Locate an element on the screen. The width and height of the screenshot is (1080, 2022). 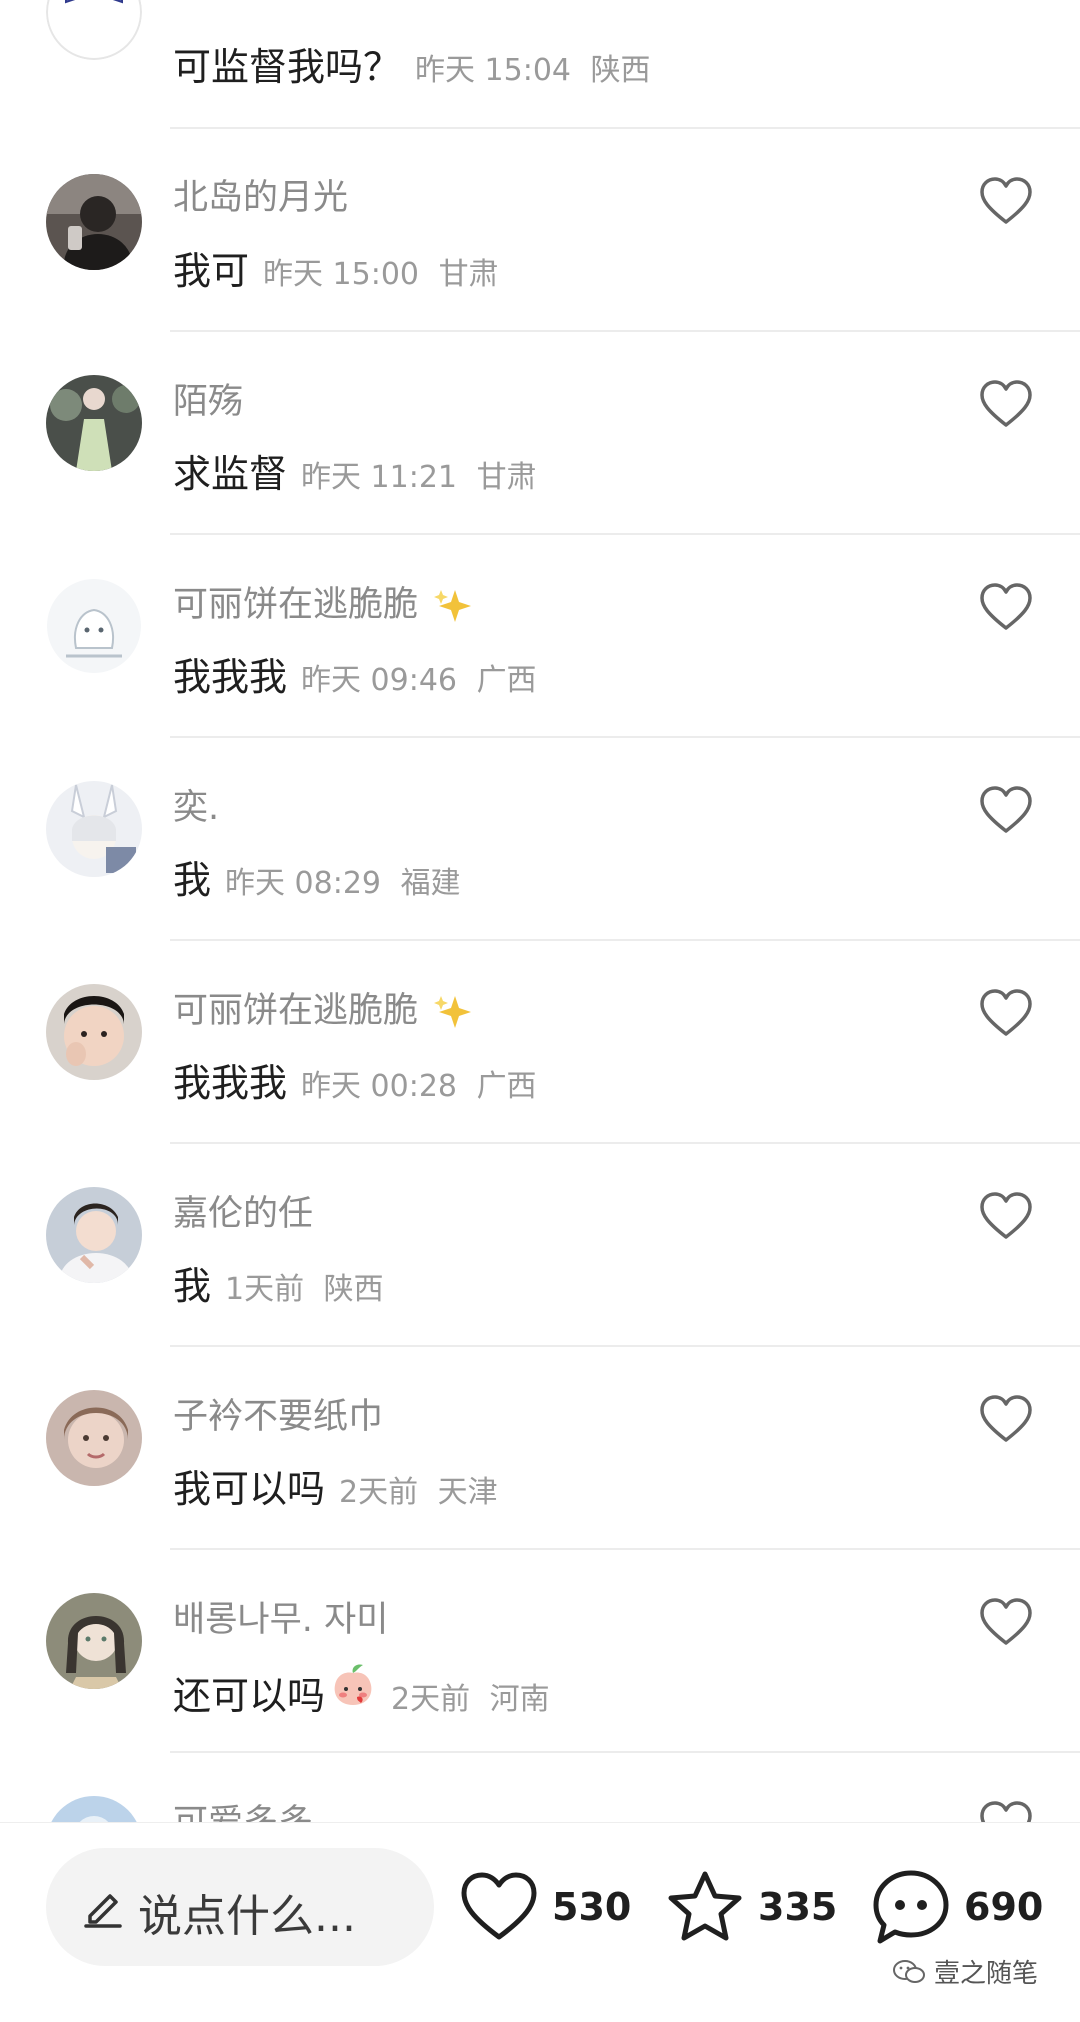
comment-content: 我我我 昨天 09:46 广西 is located at coordinates (355, 673).